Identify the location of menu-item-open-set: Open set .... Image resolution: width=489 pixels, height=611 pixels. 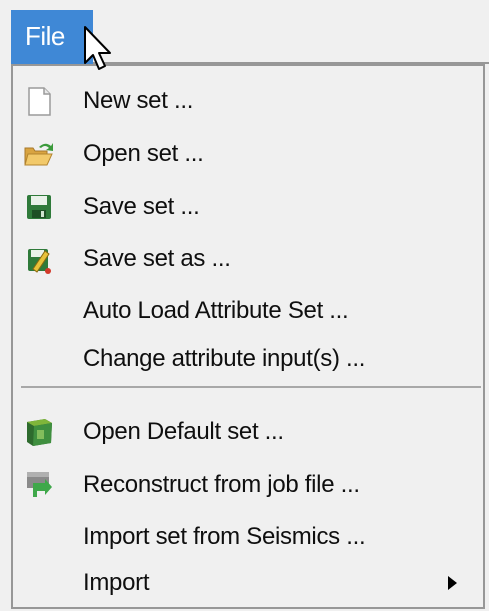
(248, 154).